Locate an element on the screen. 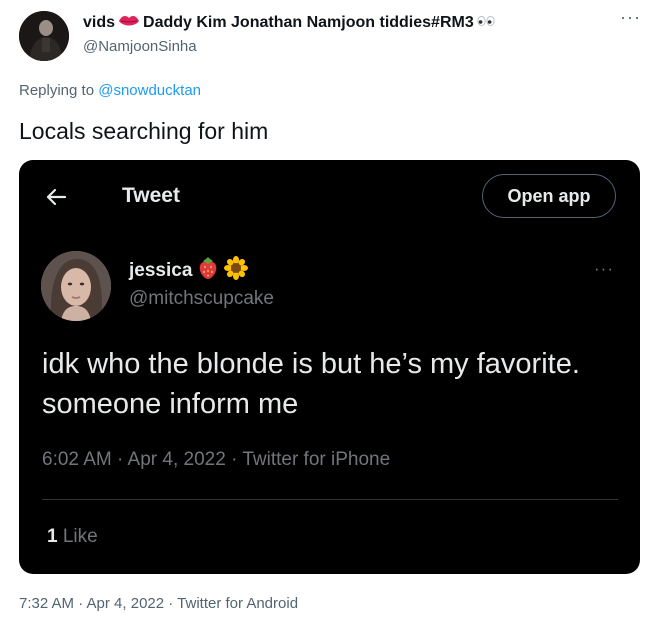 This screenshot has height=624, width=660. more-icon: ··· is located at coordinates (630, 17).